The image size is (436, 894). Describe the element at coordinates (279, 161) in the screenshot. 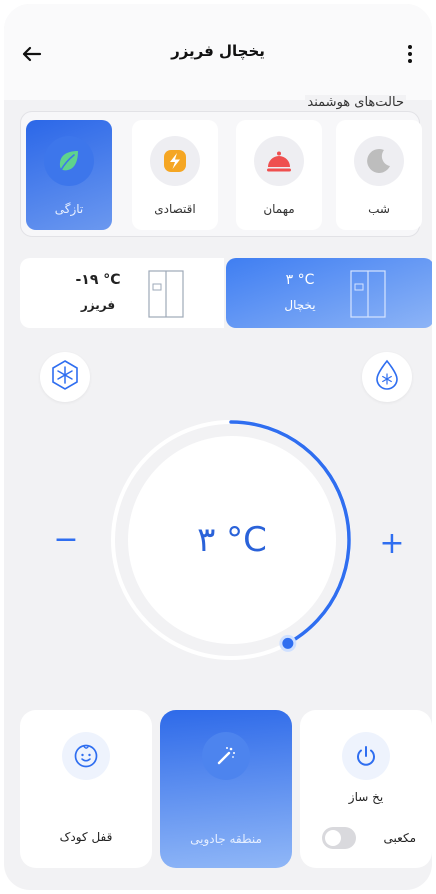

I see `cloche-icon` at that location.